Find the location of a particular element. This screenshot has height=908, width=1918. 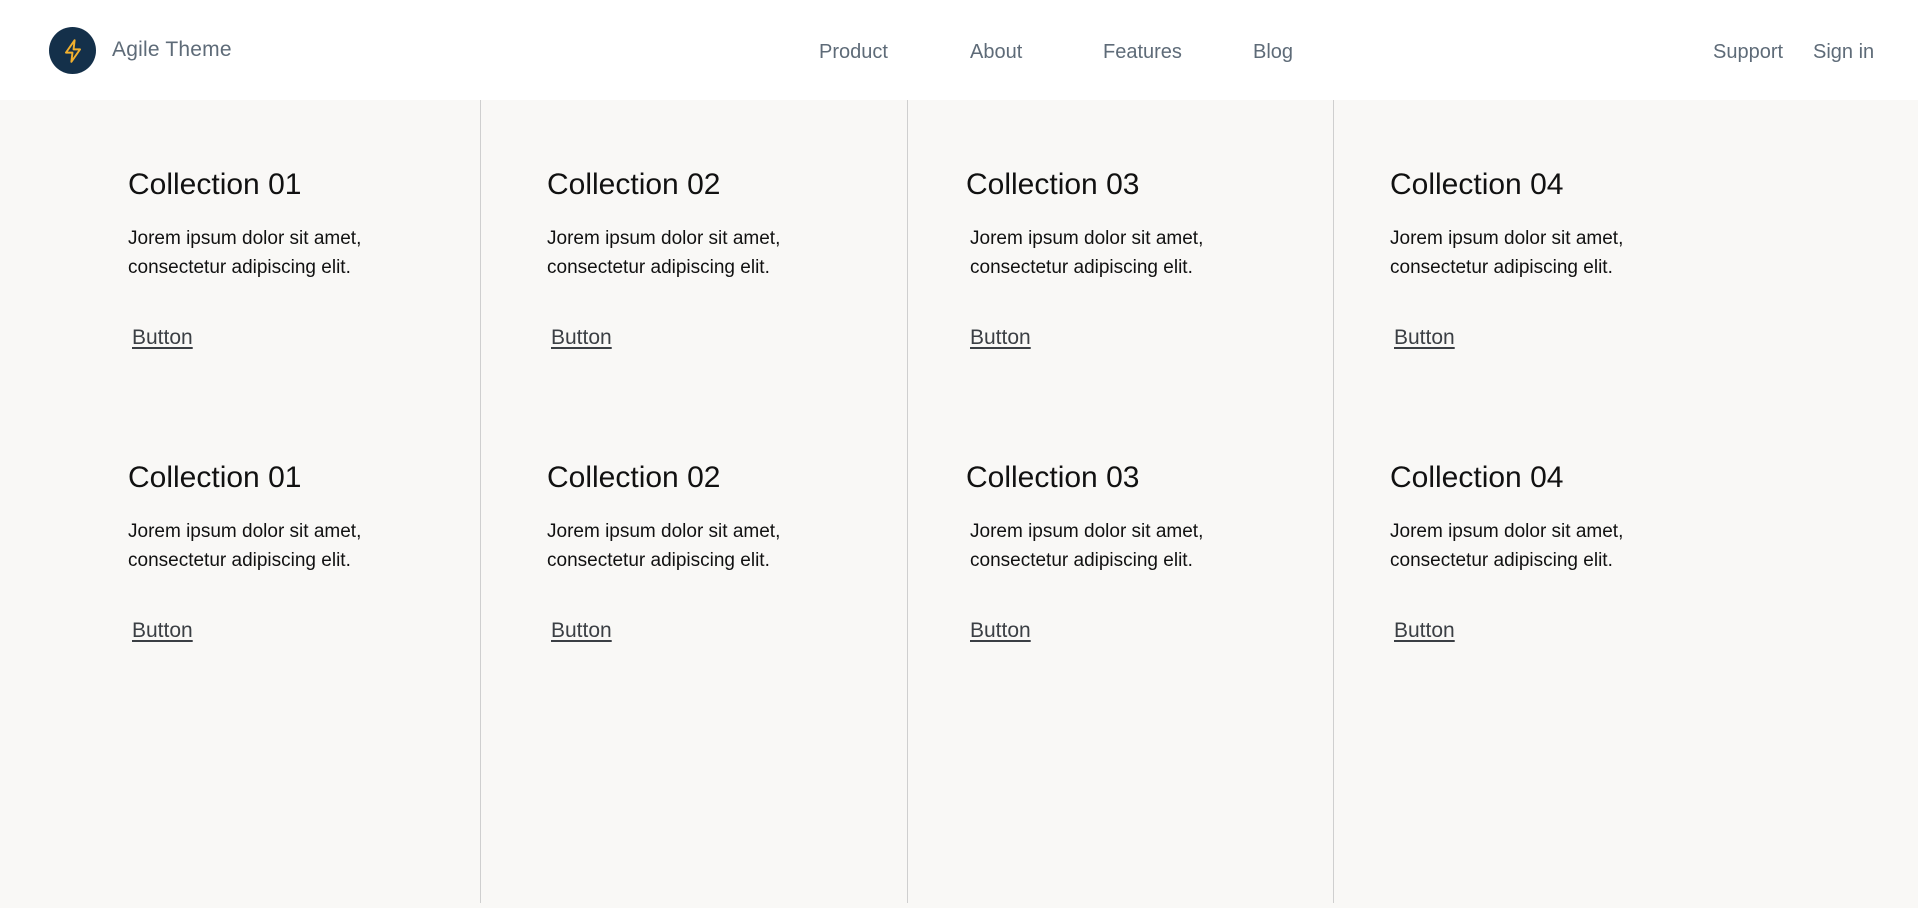

nav-item-blog: Blog is located at coordinates (1273, 52).